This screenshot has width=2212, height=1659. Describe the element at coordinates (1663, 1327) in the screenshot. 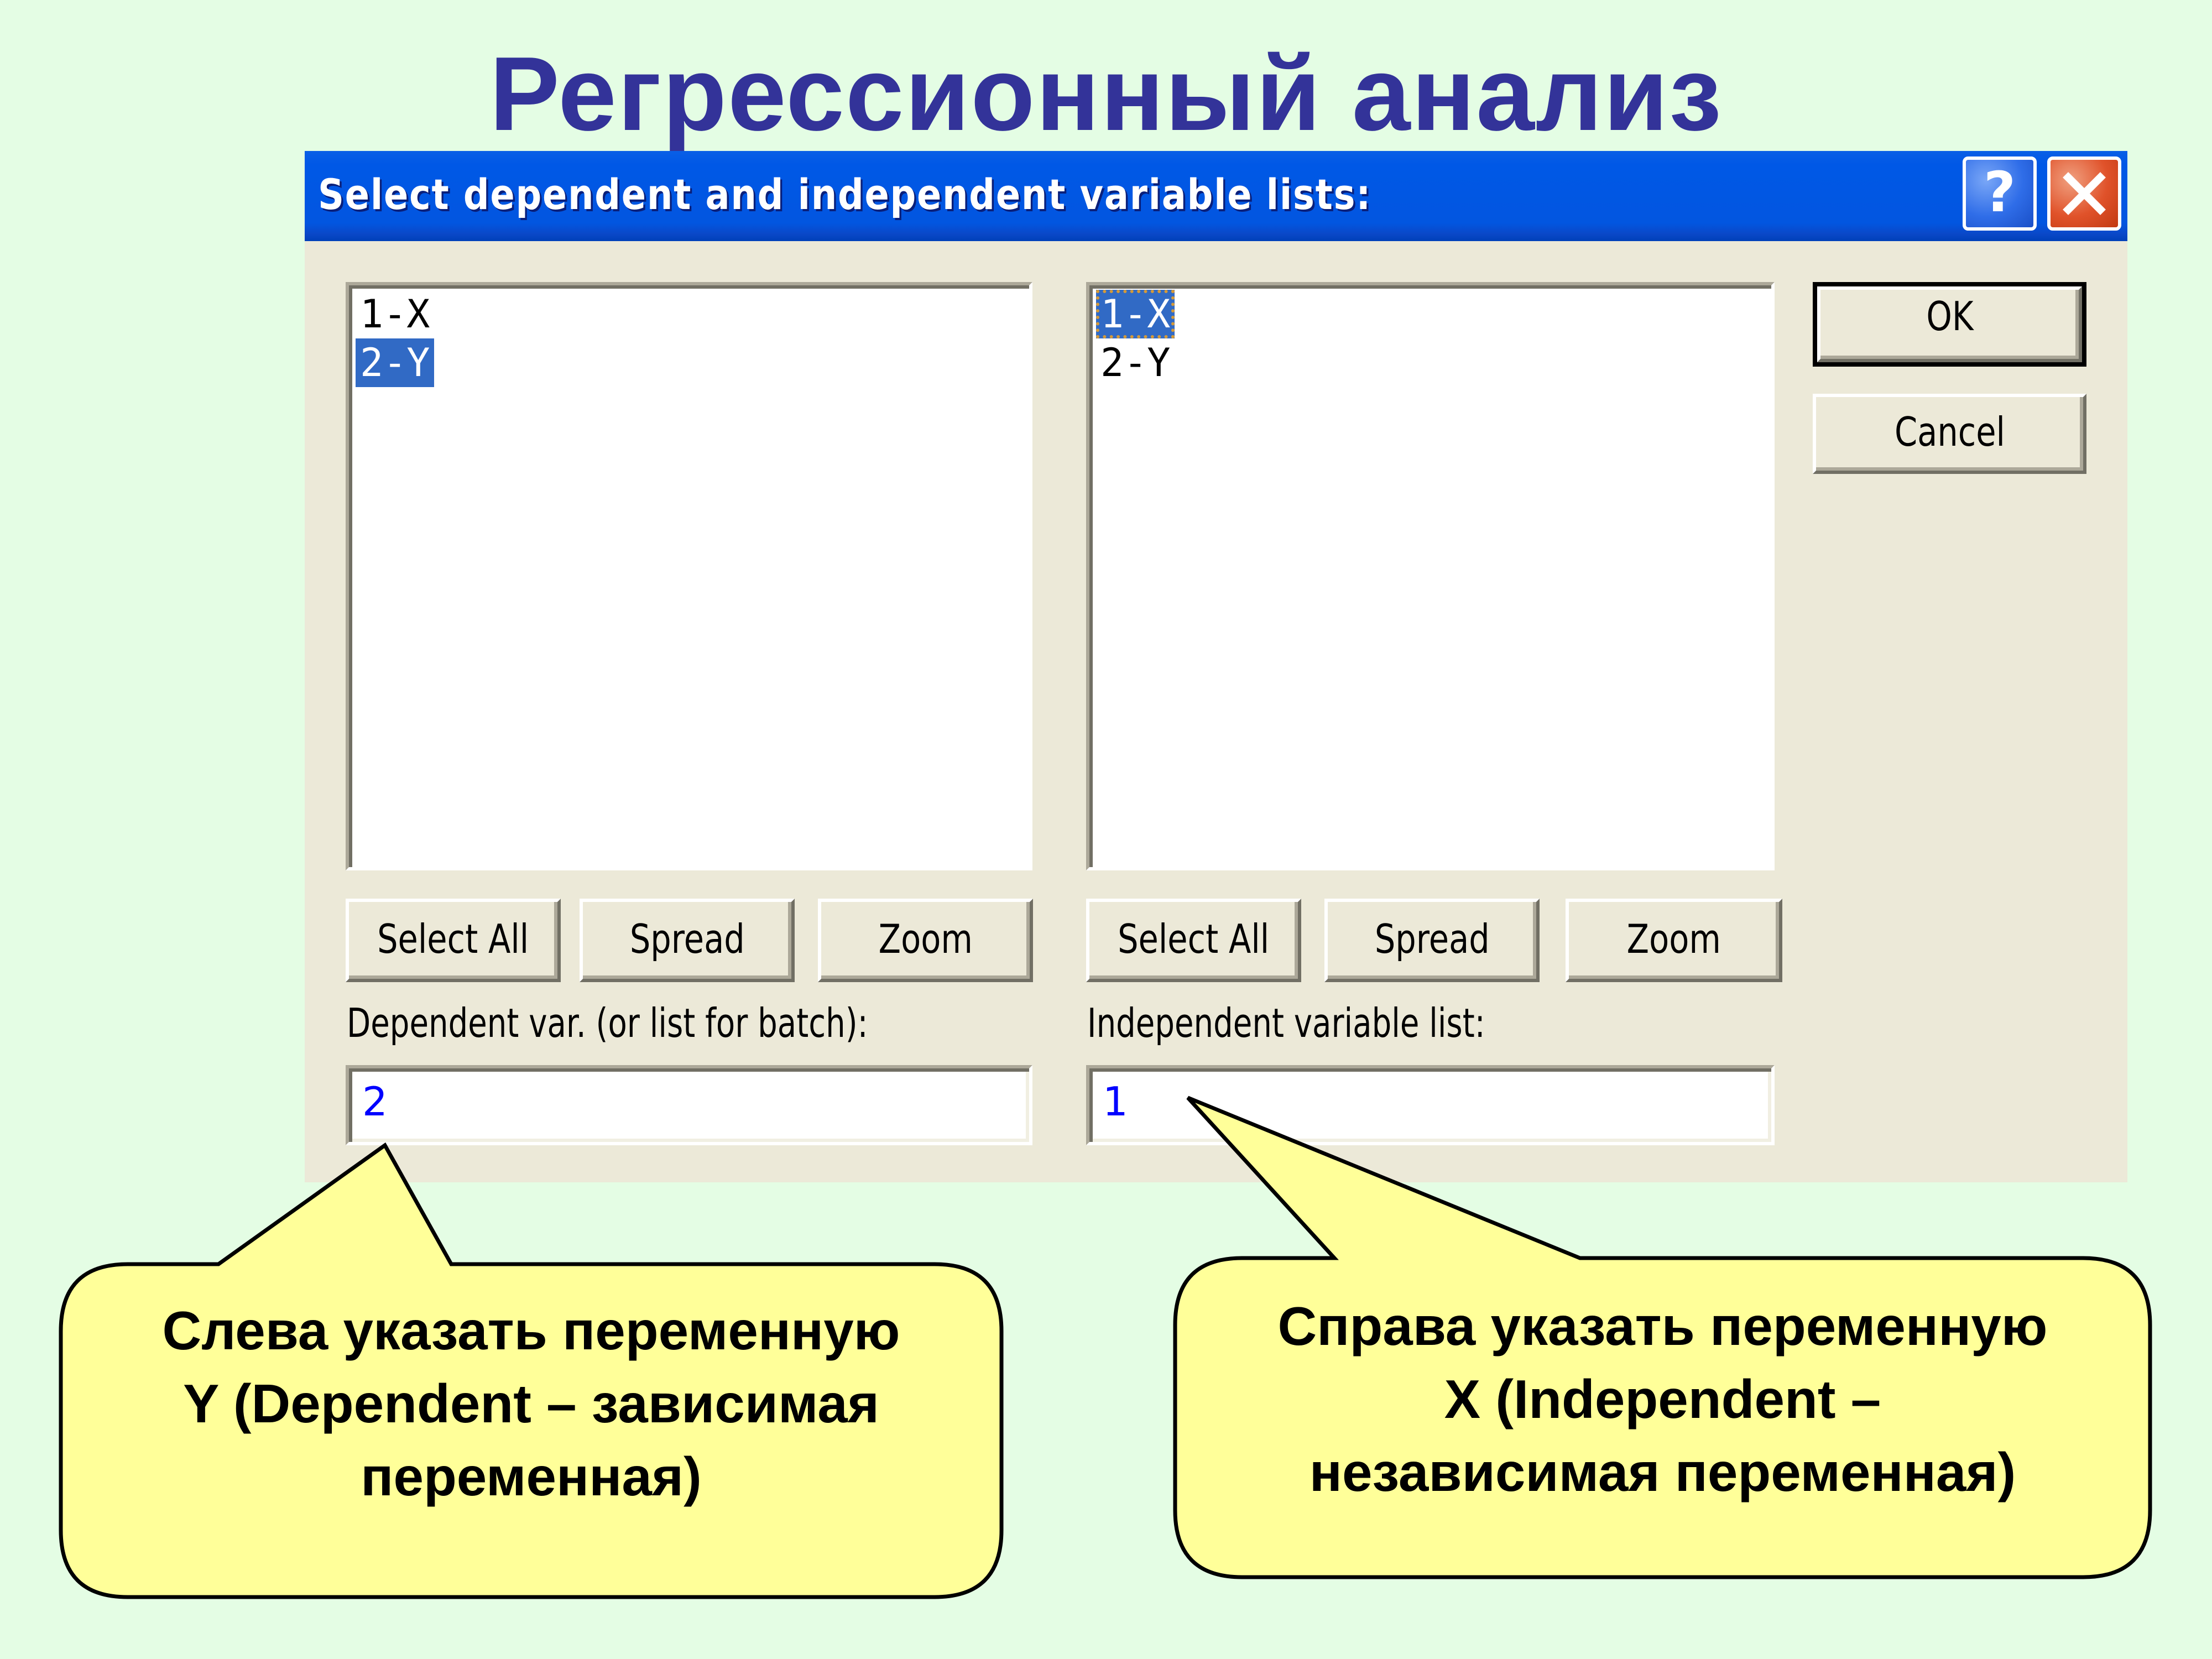

I see `callout-line: Справа указать переменную` at that location.